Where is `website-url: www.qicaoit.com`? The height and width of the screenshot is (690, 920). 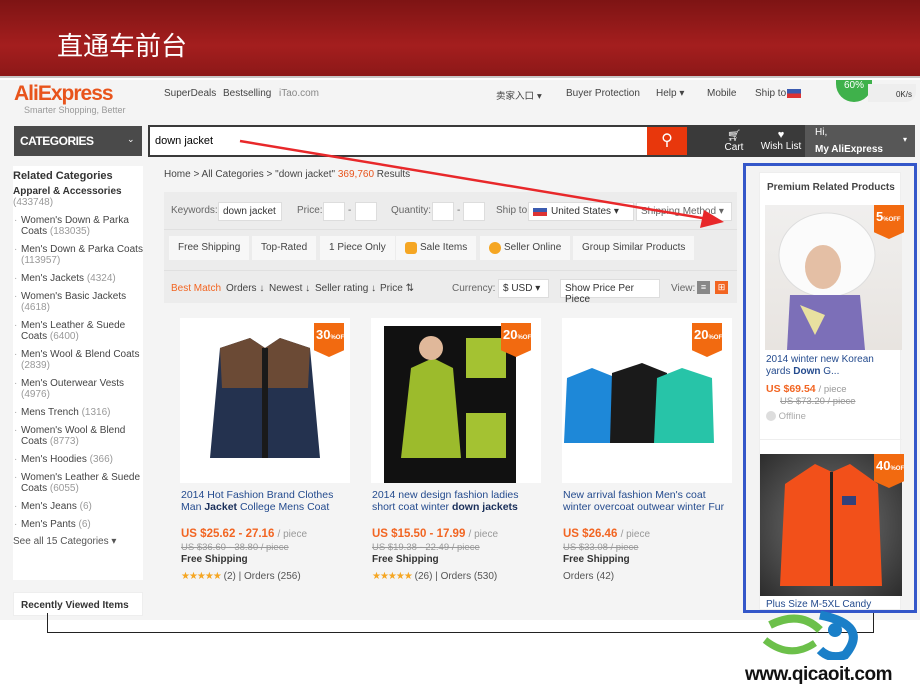
website-url: www.qicaoit.com is located at coordinates (819, 674).